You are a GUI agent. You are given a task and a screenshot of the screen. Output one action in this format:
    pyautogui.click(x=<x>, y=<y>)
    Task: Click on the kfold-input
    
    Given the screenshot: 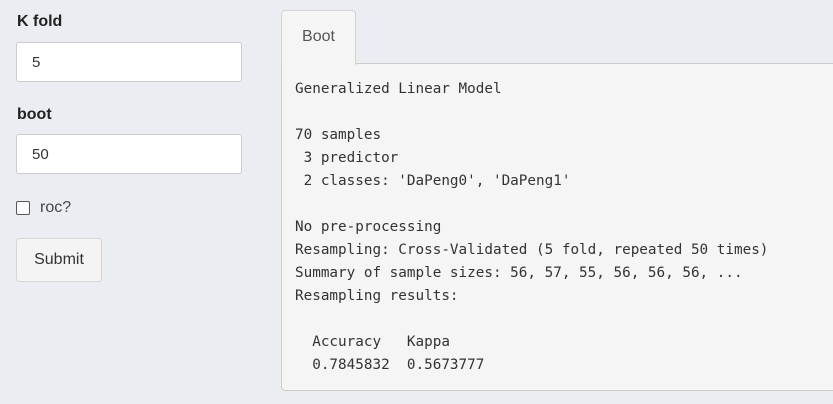 What is the action you would take?
    pyautogui.click(x=129, y=62)
    